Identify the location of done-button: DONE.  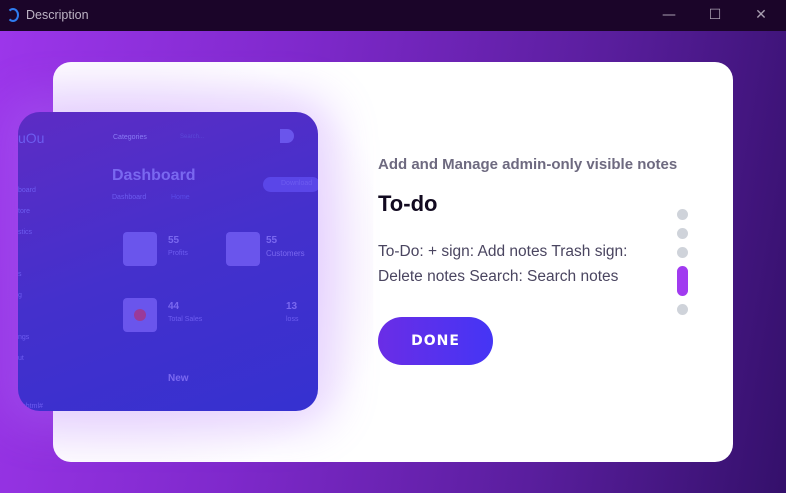
(435, 341).